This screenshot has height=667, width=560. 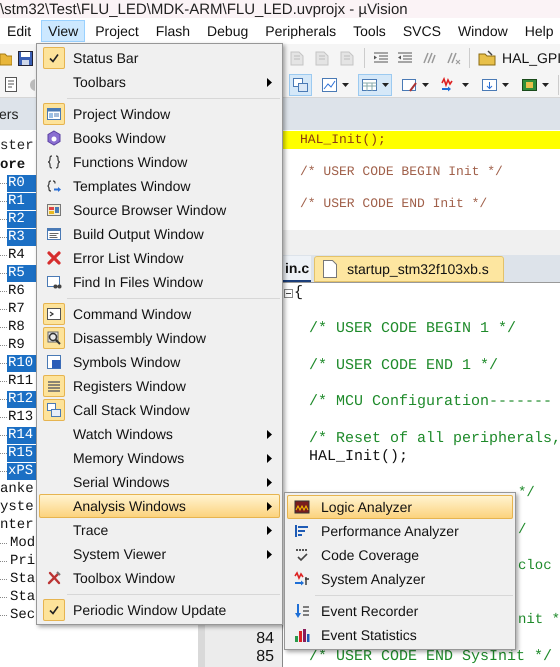 What do you see at coordinates (54, 138) in the screenshot?
I see `book-icon` at bounding box center [54, 138].